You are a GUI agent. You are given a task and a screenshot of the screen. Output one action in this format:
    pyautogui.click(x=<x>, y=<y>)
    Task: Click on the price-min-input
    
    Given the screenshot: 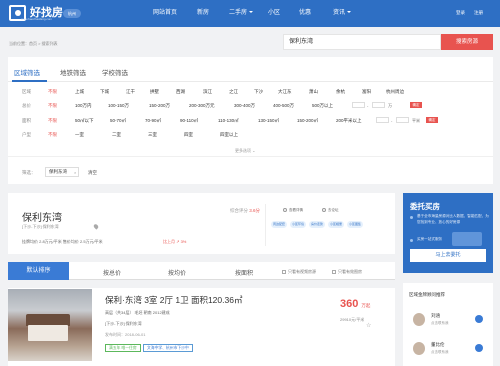 What is the action you would take?
    pyautogui.click(x=358, y=105)
    